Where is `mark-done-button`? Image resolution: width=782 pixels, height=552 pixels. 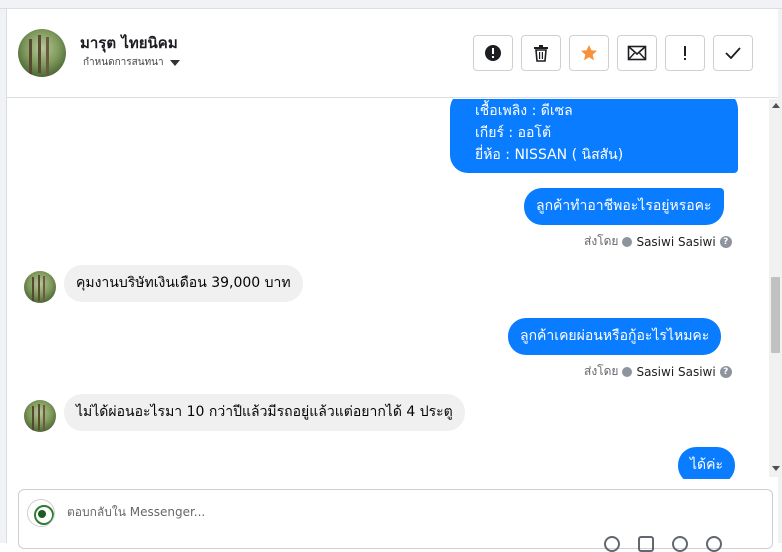 mark-done-button is located at coordinates (733, 53).